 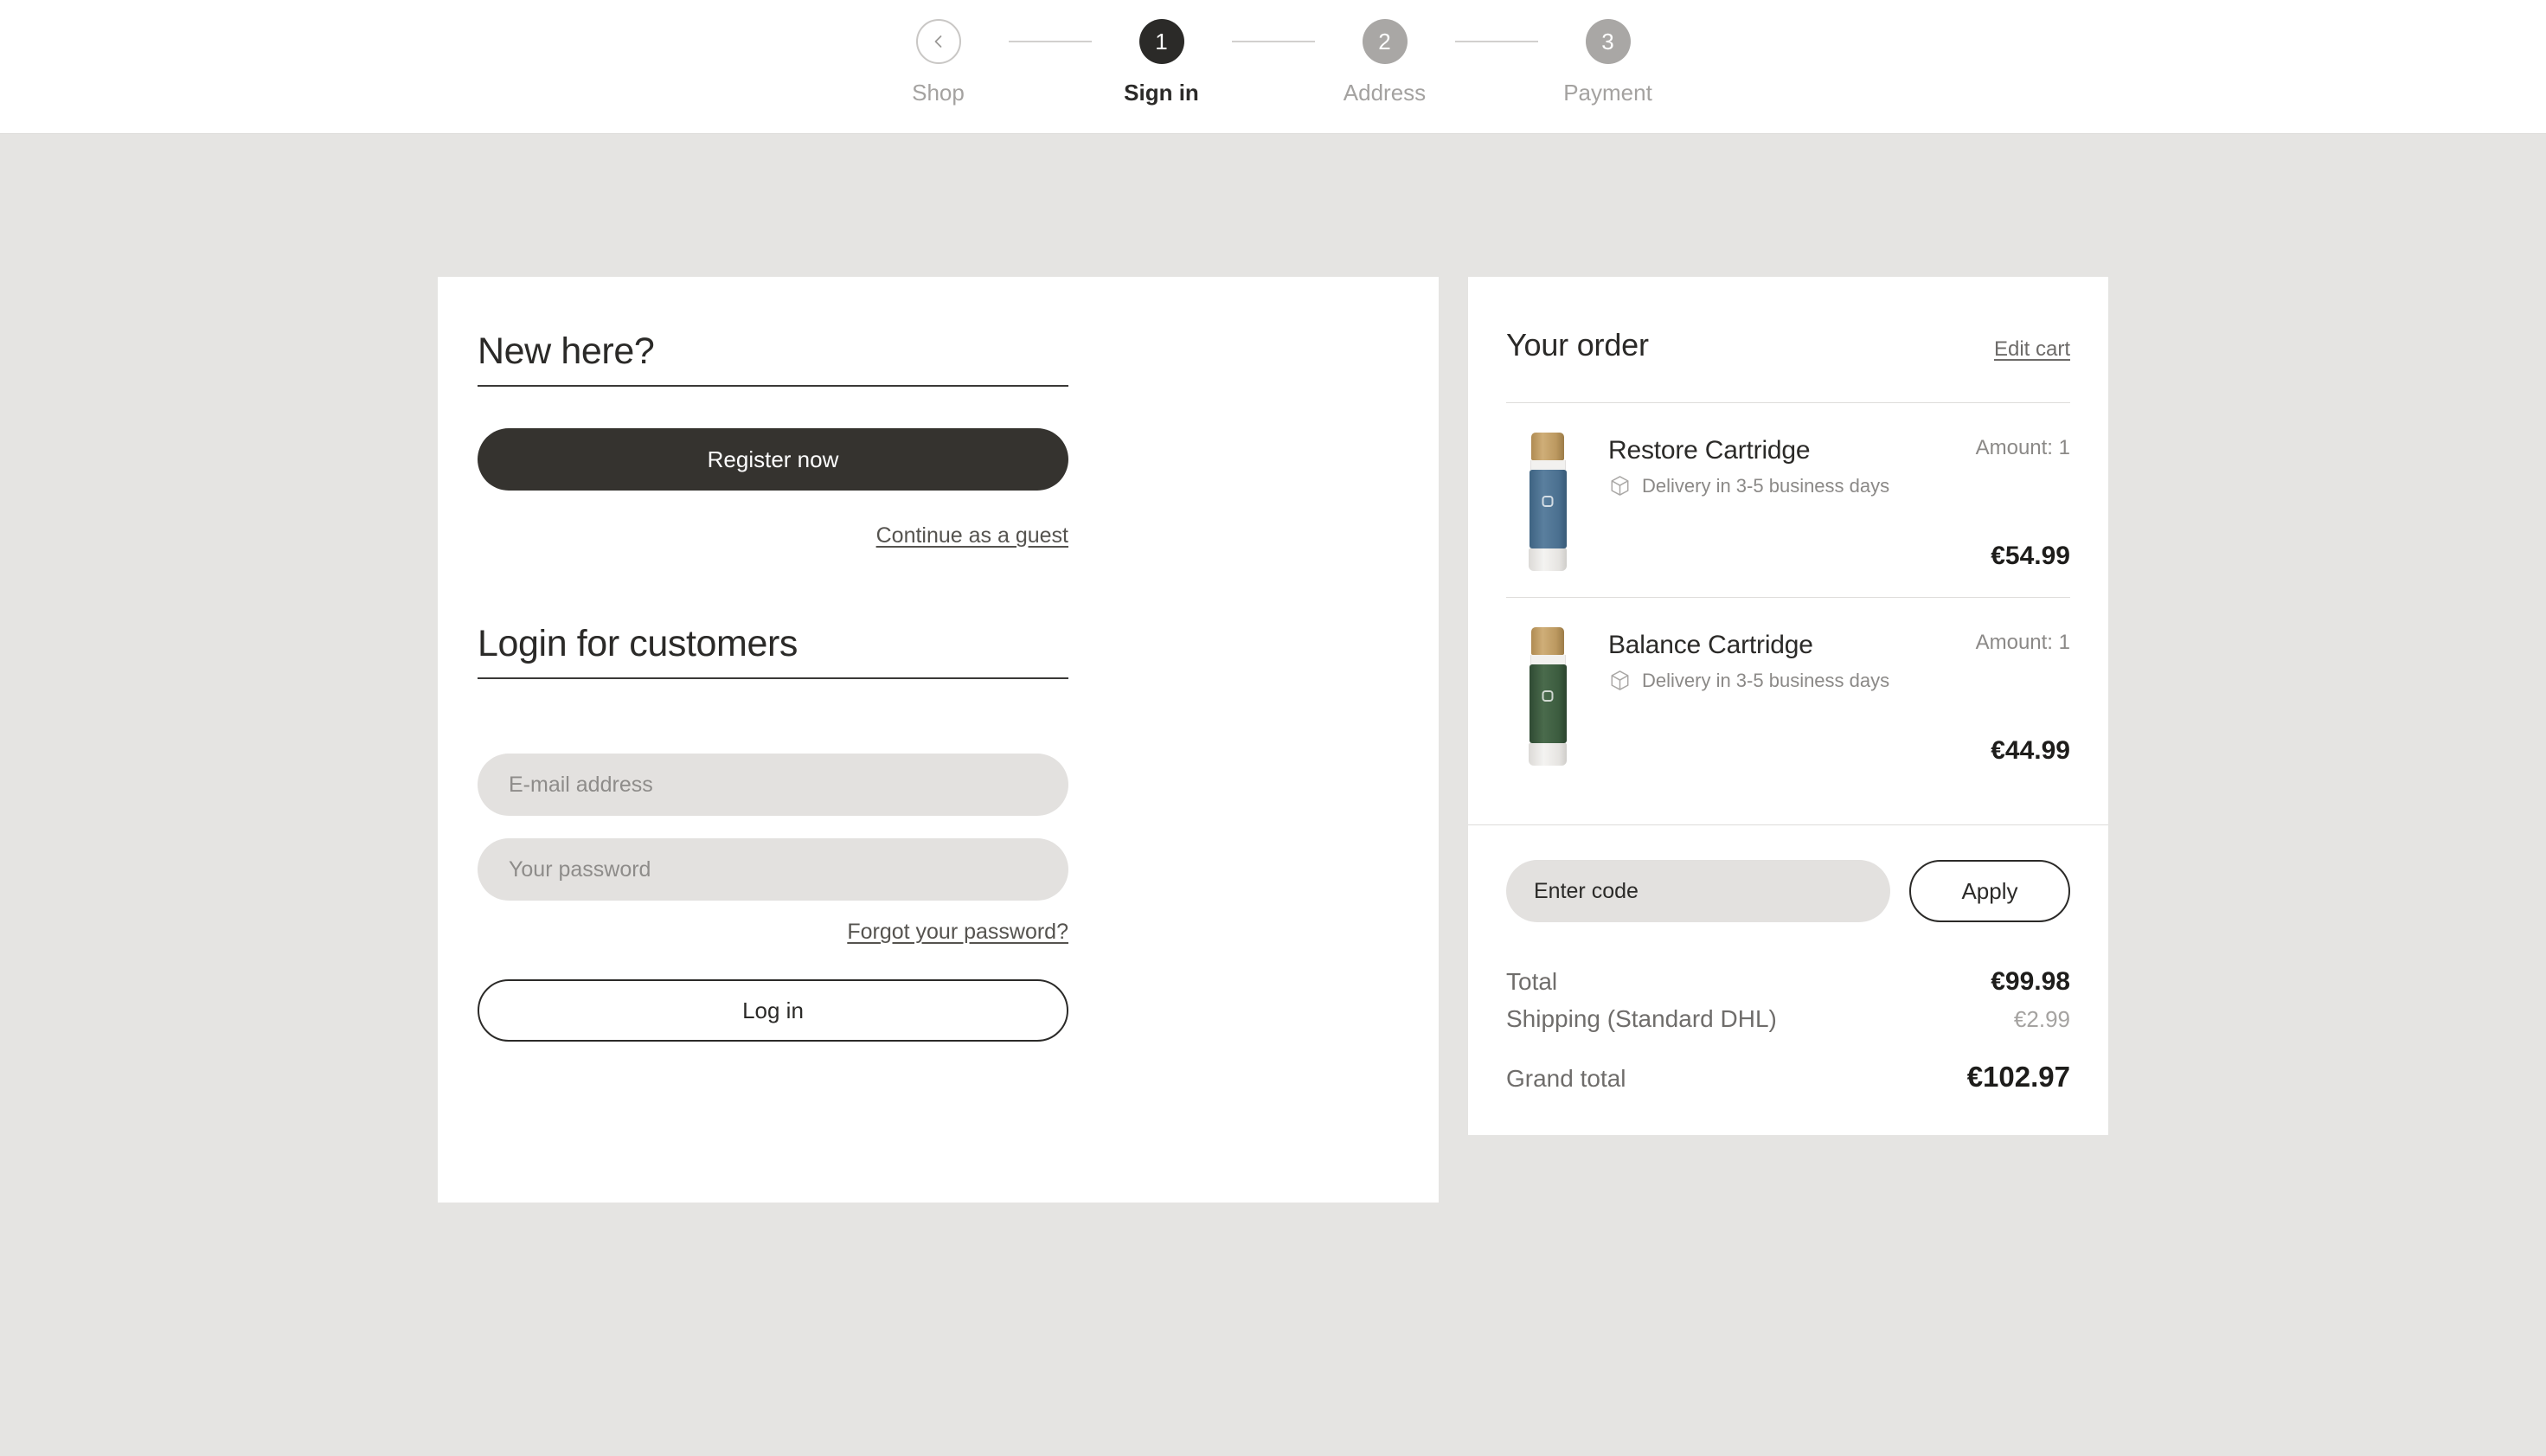 What do you see at coordinates (1608, 93) in the screenshot?
I see `stepper-label-payment: Payment` at bounding box center [1608, 93].